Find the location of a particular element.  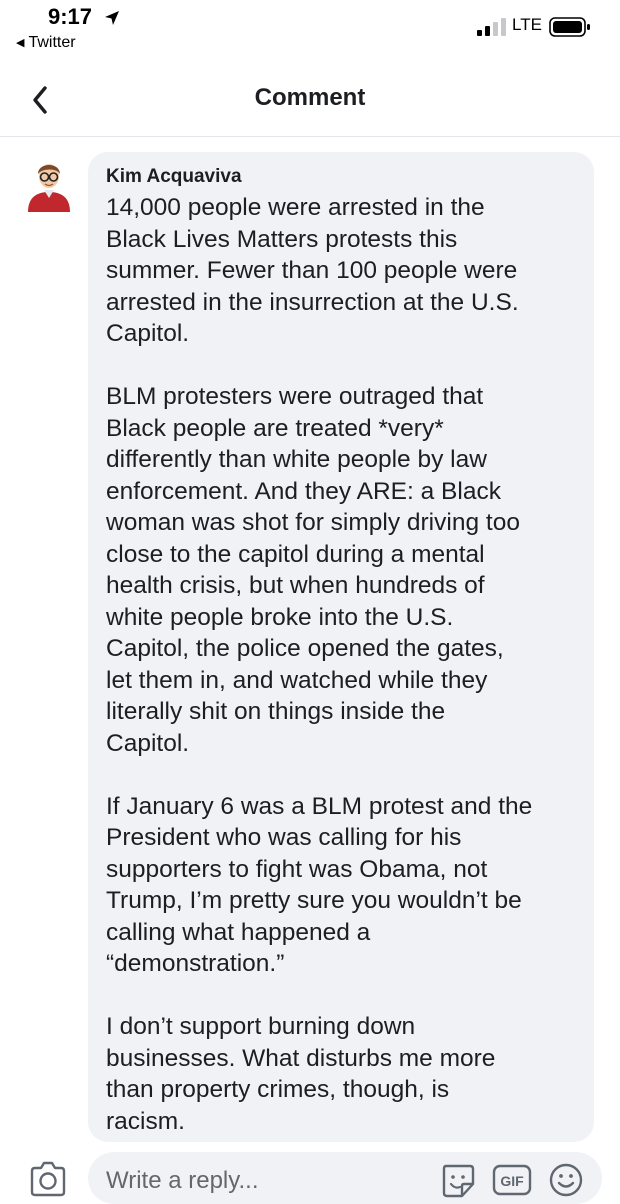

back-app-label: Twitter is located at coordinates (52, 42).